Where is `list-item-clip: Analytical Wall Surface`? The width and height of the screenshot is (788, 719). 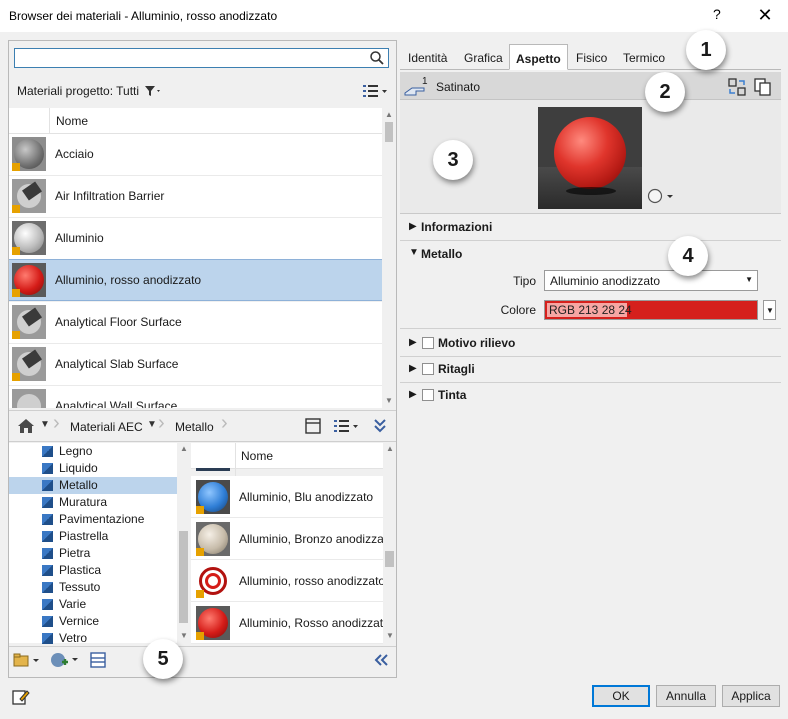 list-item-clip: Analytical Wall Surface is located at coordinates (195, 397).